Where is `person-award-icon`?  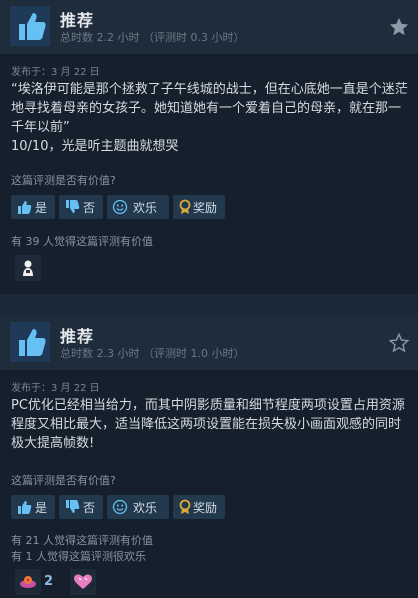 person-award-icon is located at coordinates (28, 268).